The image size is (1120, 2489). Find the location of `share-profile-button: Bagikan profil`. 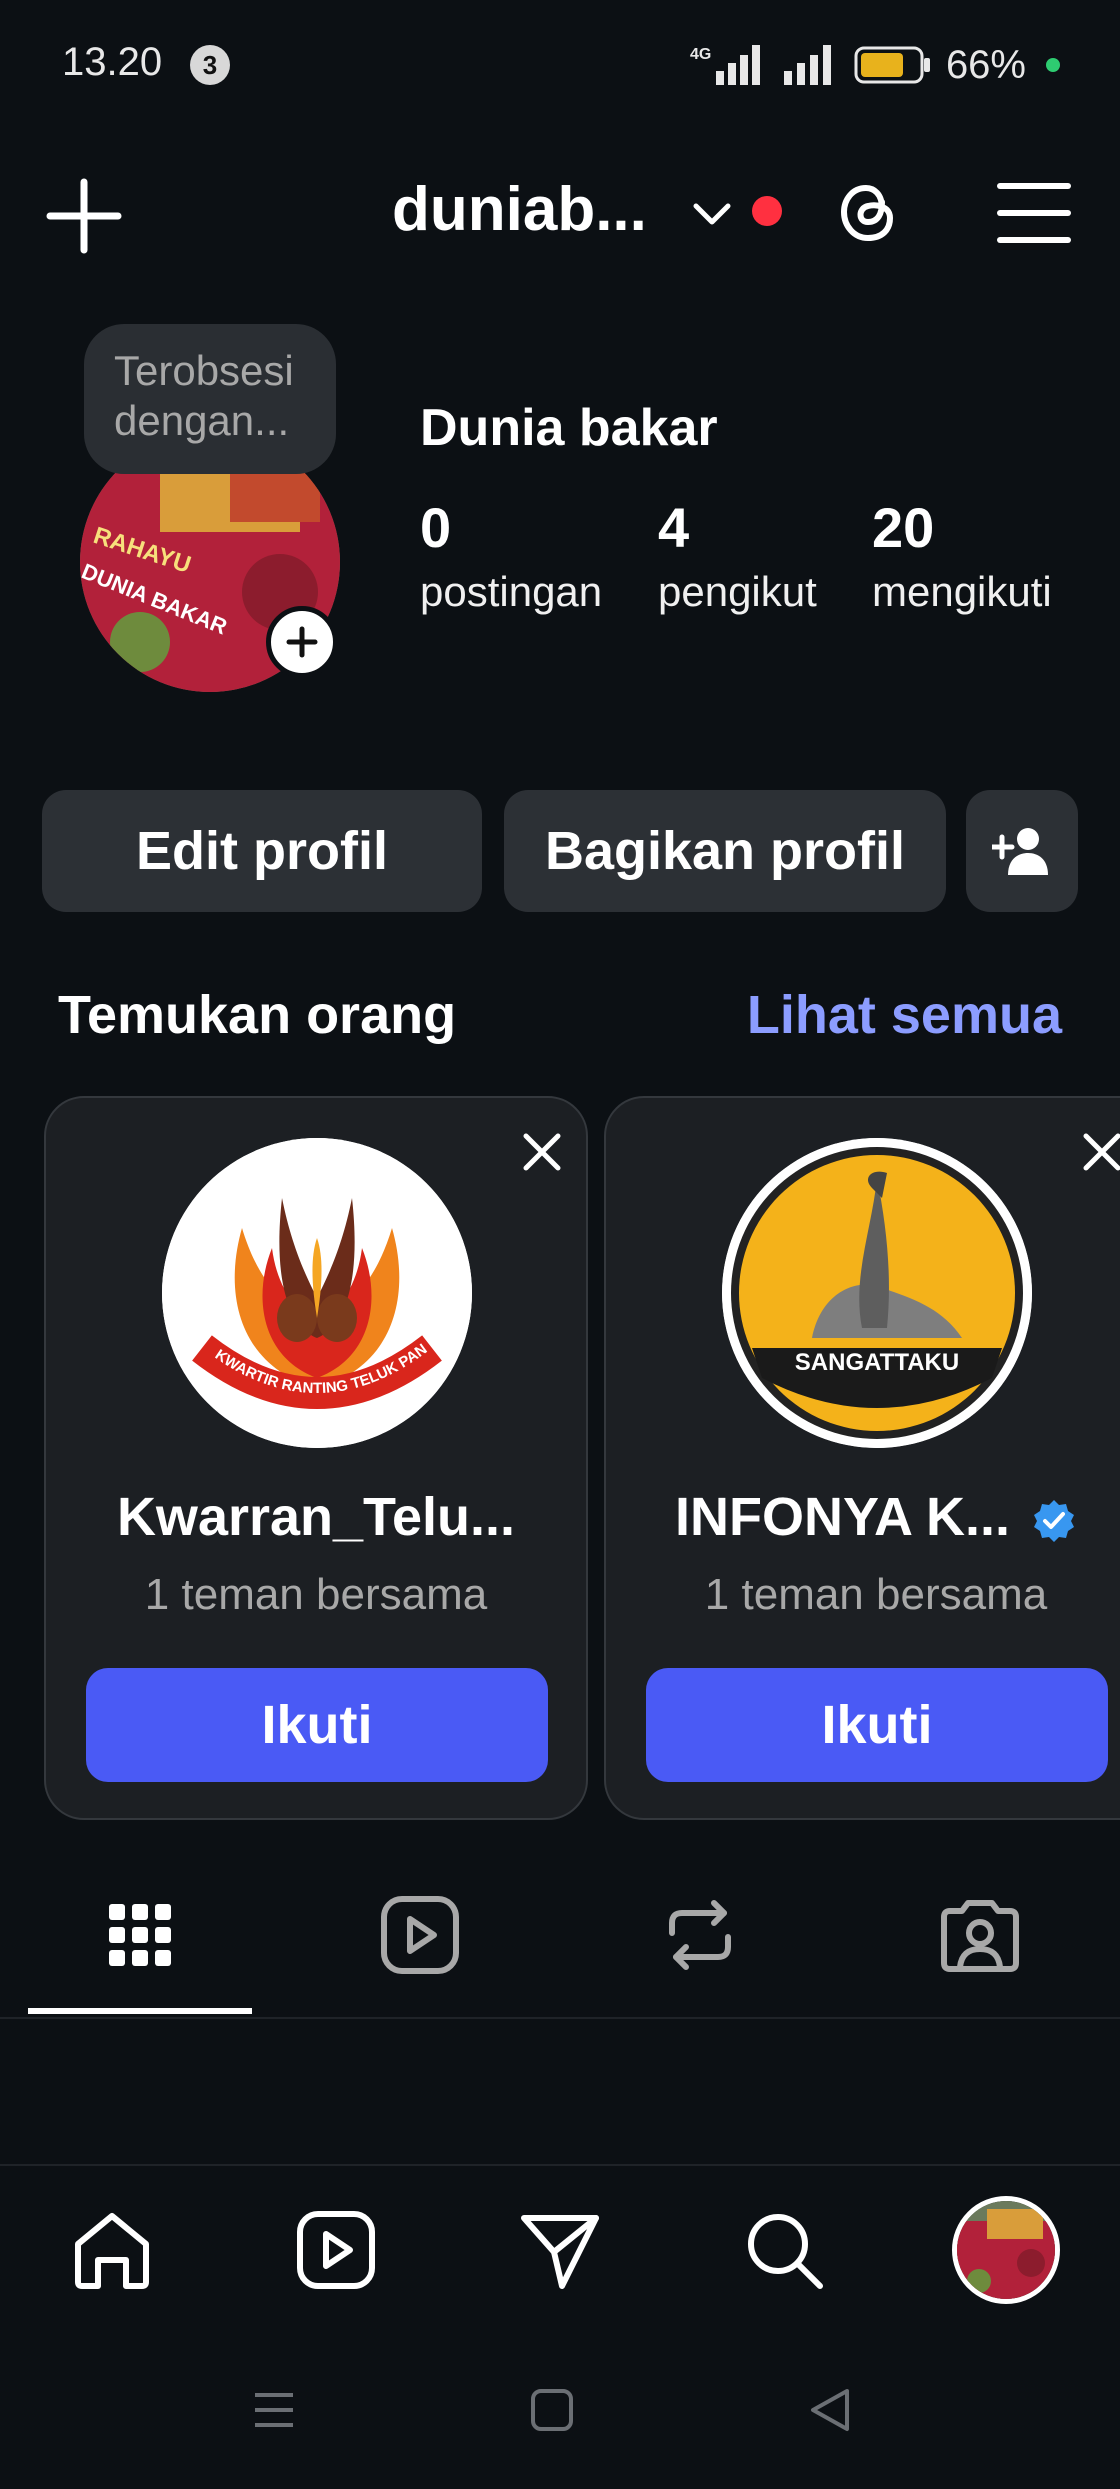

share-profile-button: Bagikan profil is located at coordinates (725, 851).